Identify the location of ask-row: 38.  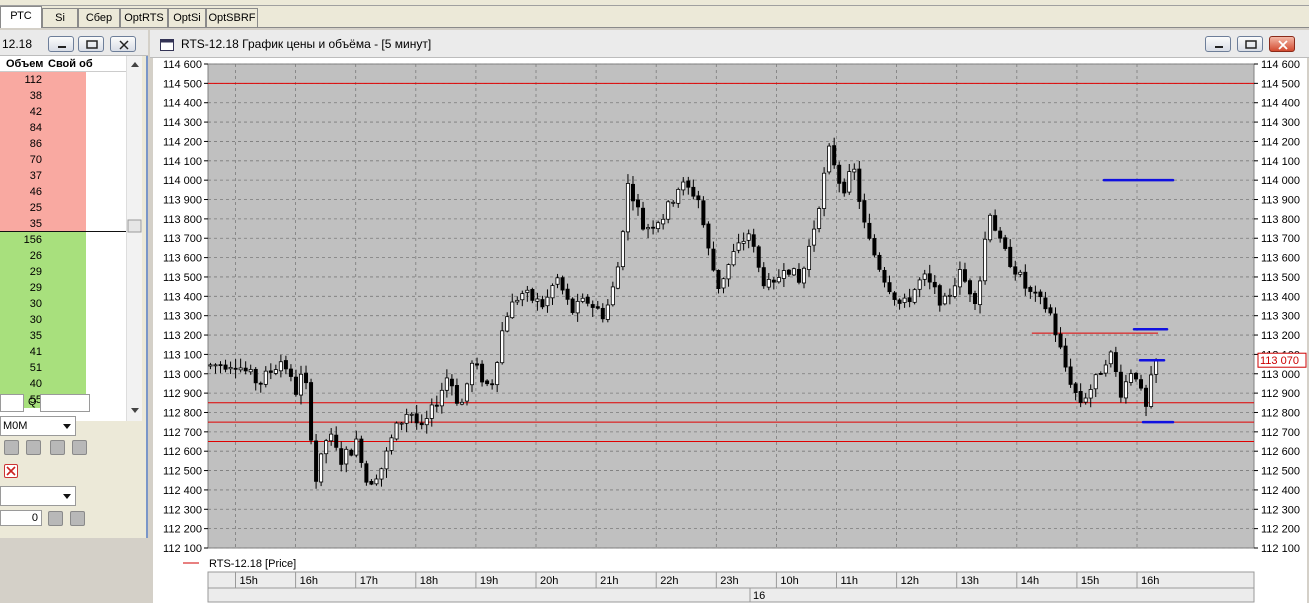
(63, 96).